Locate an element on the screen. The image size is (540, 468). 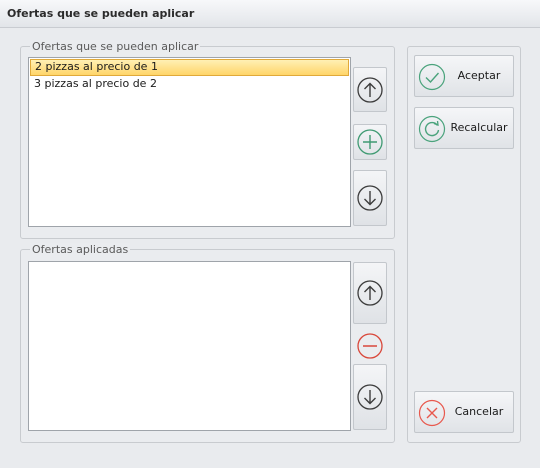
available-offers-legend: Ofertas que se pueden aplicar is located at coordinates (115, 46).